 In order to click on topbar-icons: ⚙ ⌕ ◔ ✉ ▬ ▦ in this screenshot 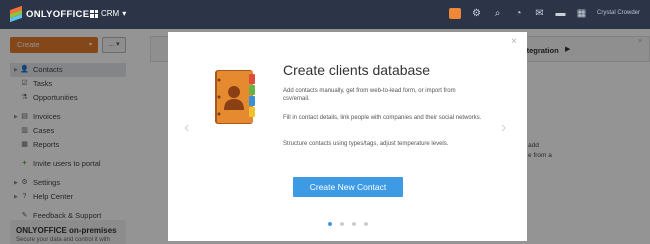, I will do `click(518, 13)`.